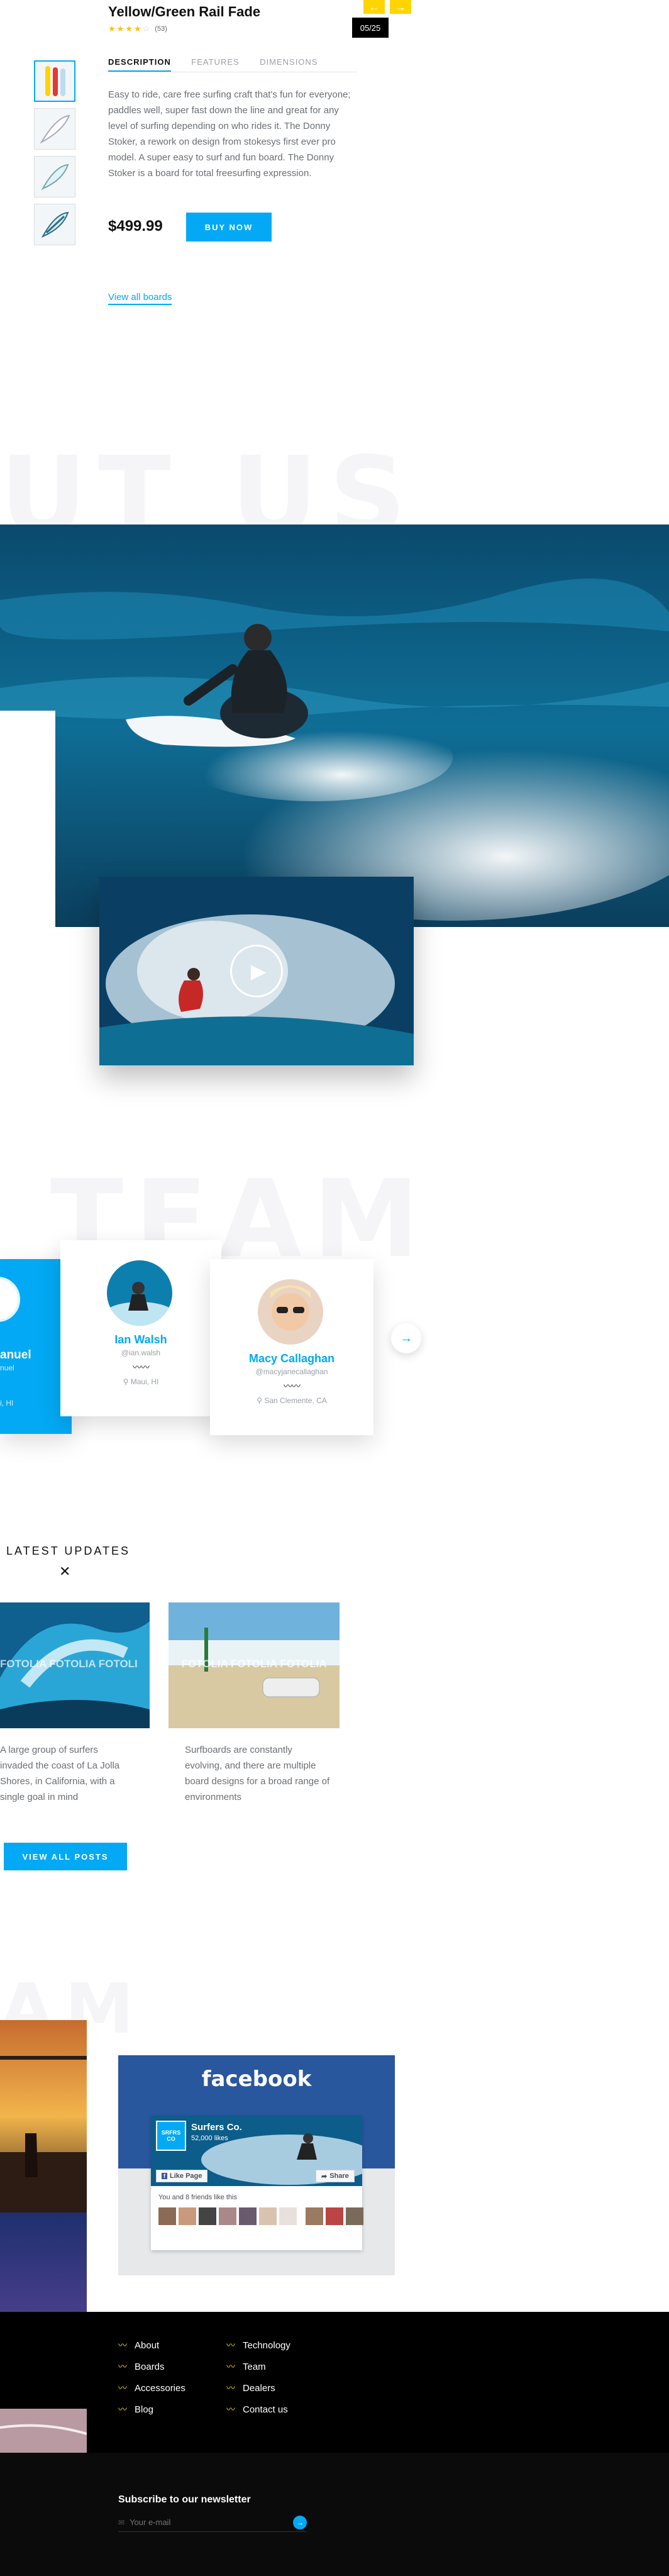 The width and height of the screenshot is (669, 2576). What do you see at coordinates (202, 2522) in the screenshot?
I see `email-input` at bounding box center [202, 2522].